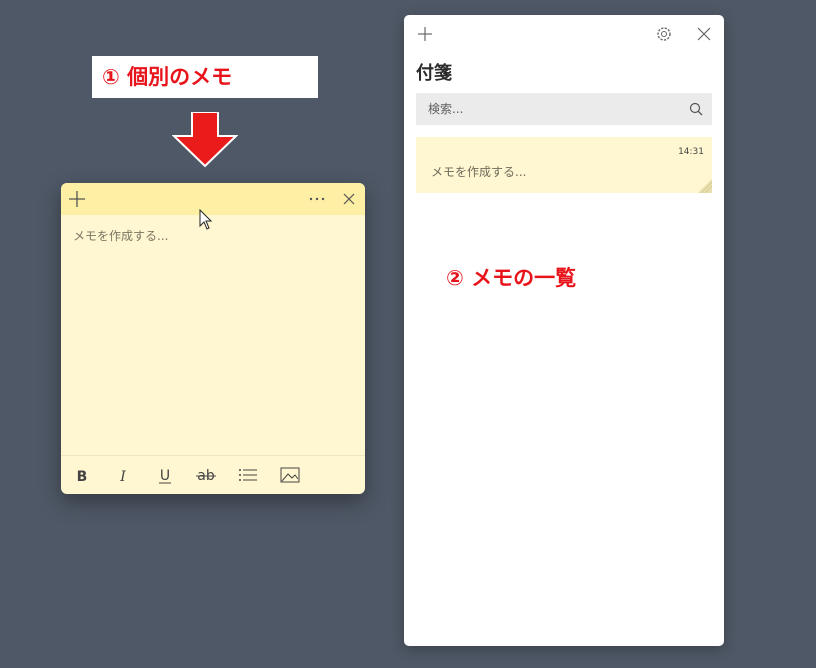  I want to click on close-panel-button, so click(704, 34).